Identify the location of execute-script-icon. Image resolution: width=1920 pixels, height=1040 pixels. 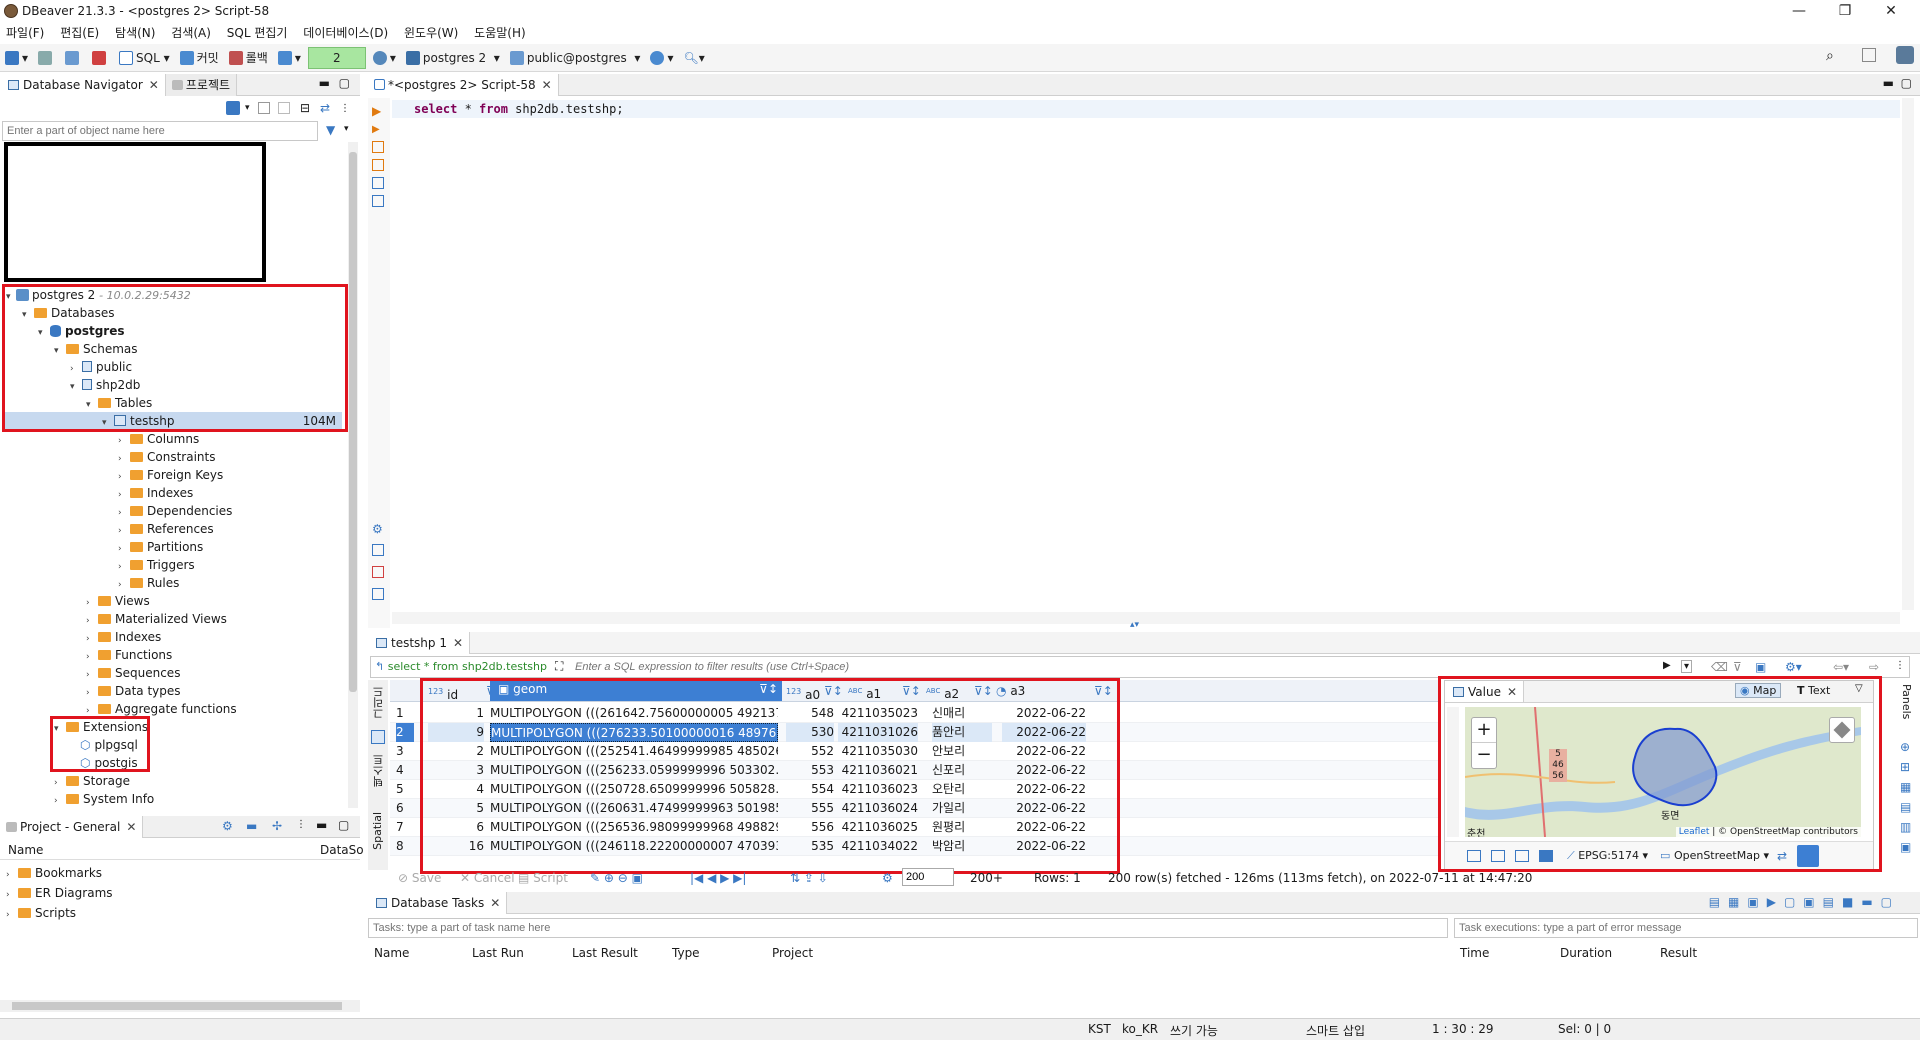
(378, 147).